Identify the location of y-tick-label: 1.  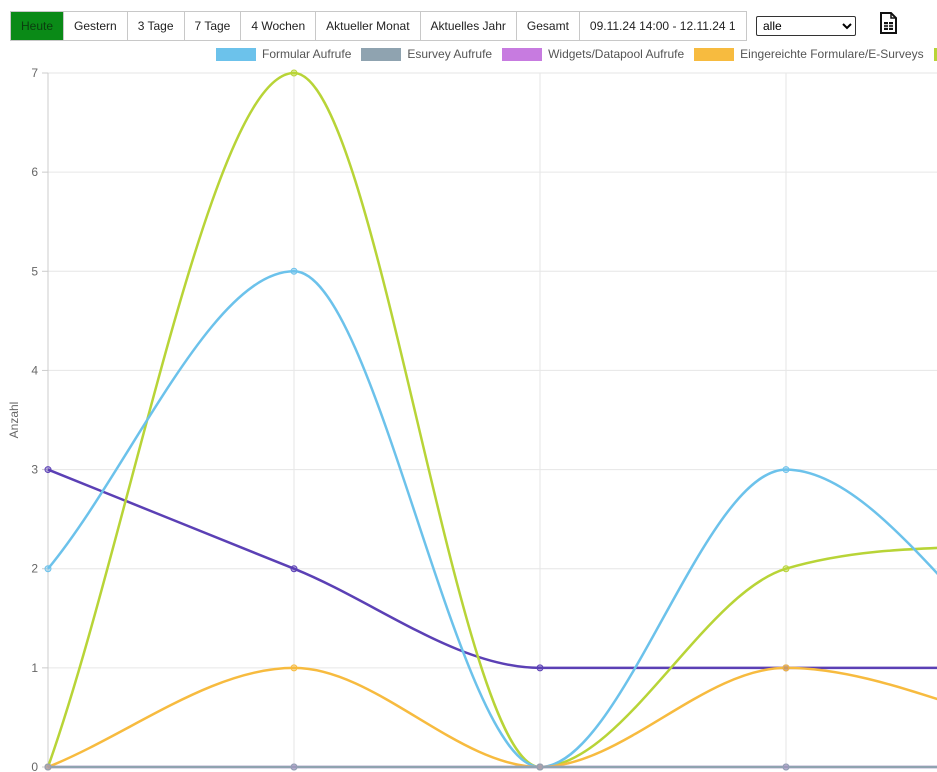
(34, 668).